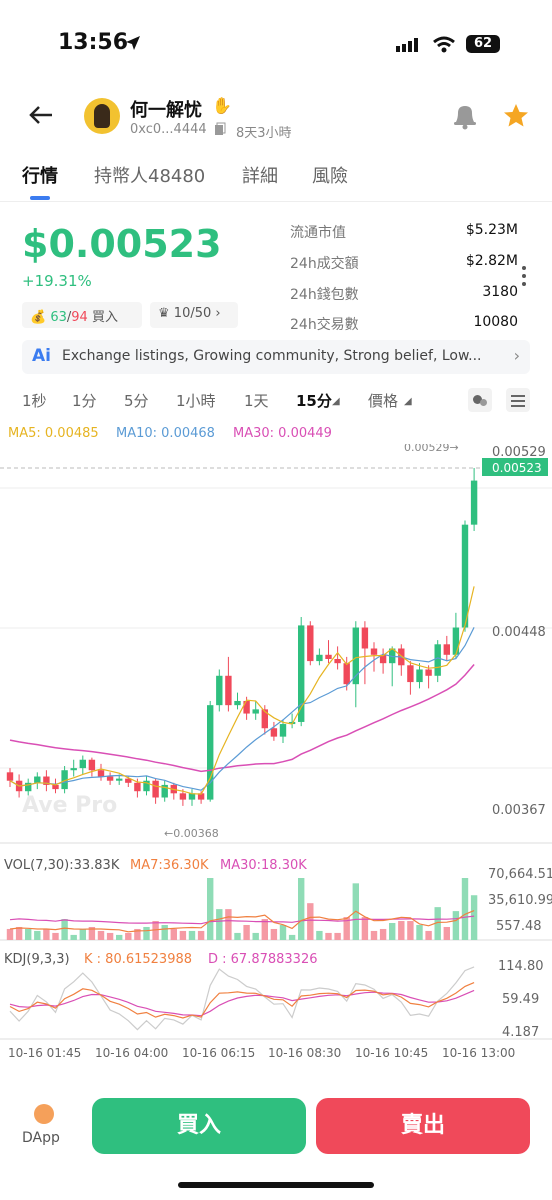  What do you see at coordinates (79, 317) in the screenshot?
I see `wallets-b: 94` at bounding box center [79, 317].